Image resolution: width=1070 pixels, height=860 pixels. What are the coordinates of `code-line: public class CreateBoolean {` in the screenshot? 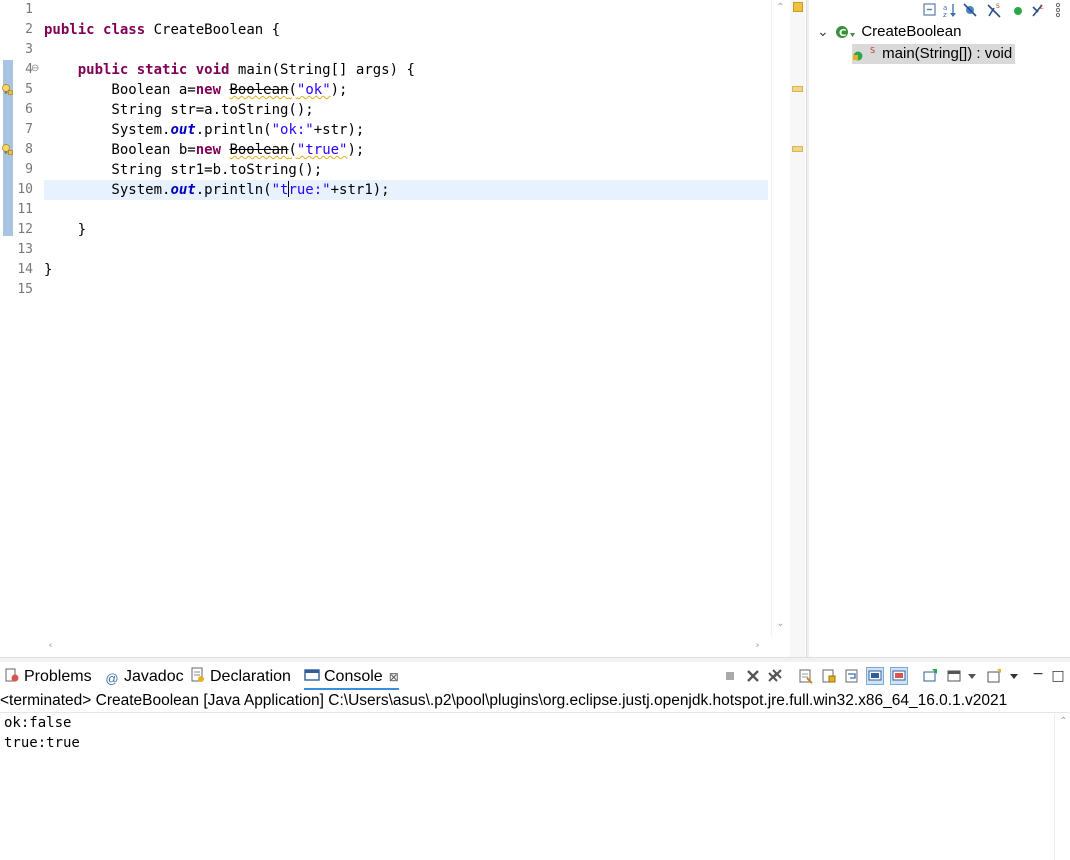 It's located at (406, 30).